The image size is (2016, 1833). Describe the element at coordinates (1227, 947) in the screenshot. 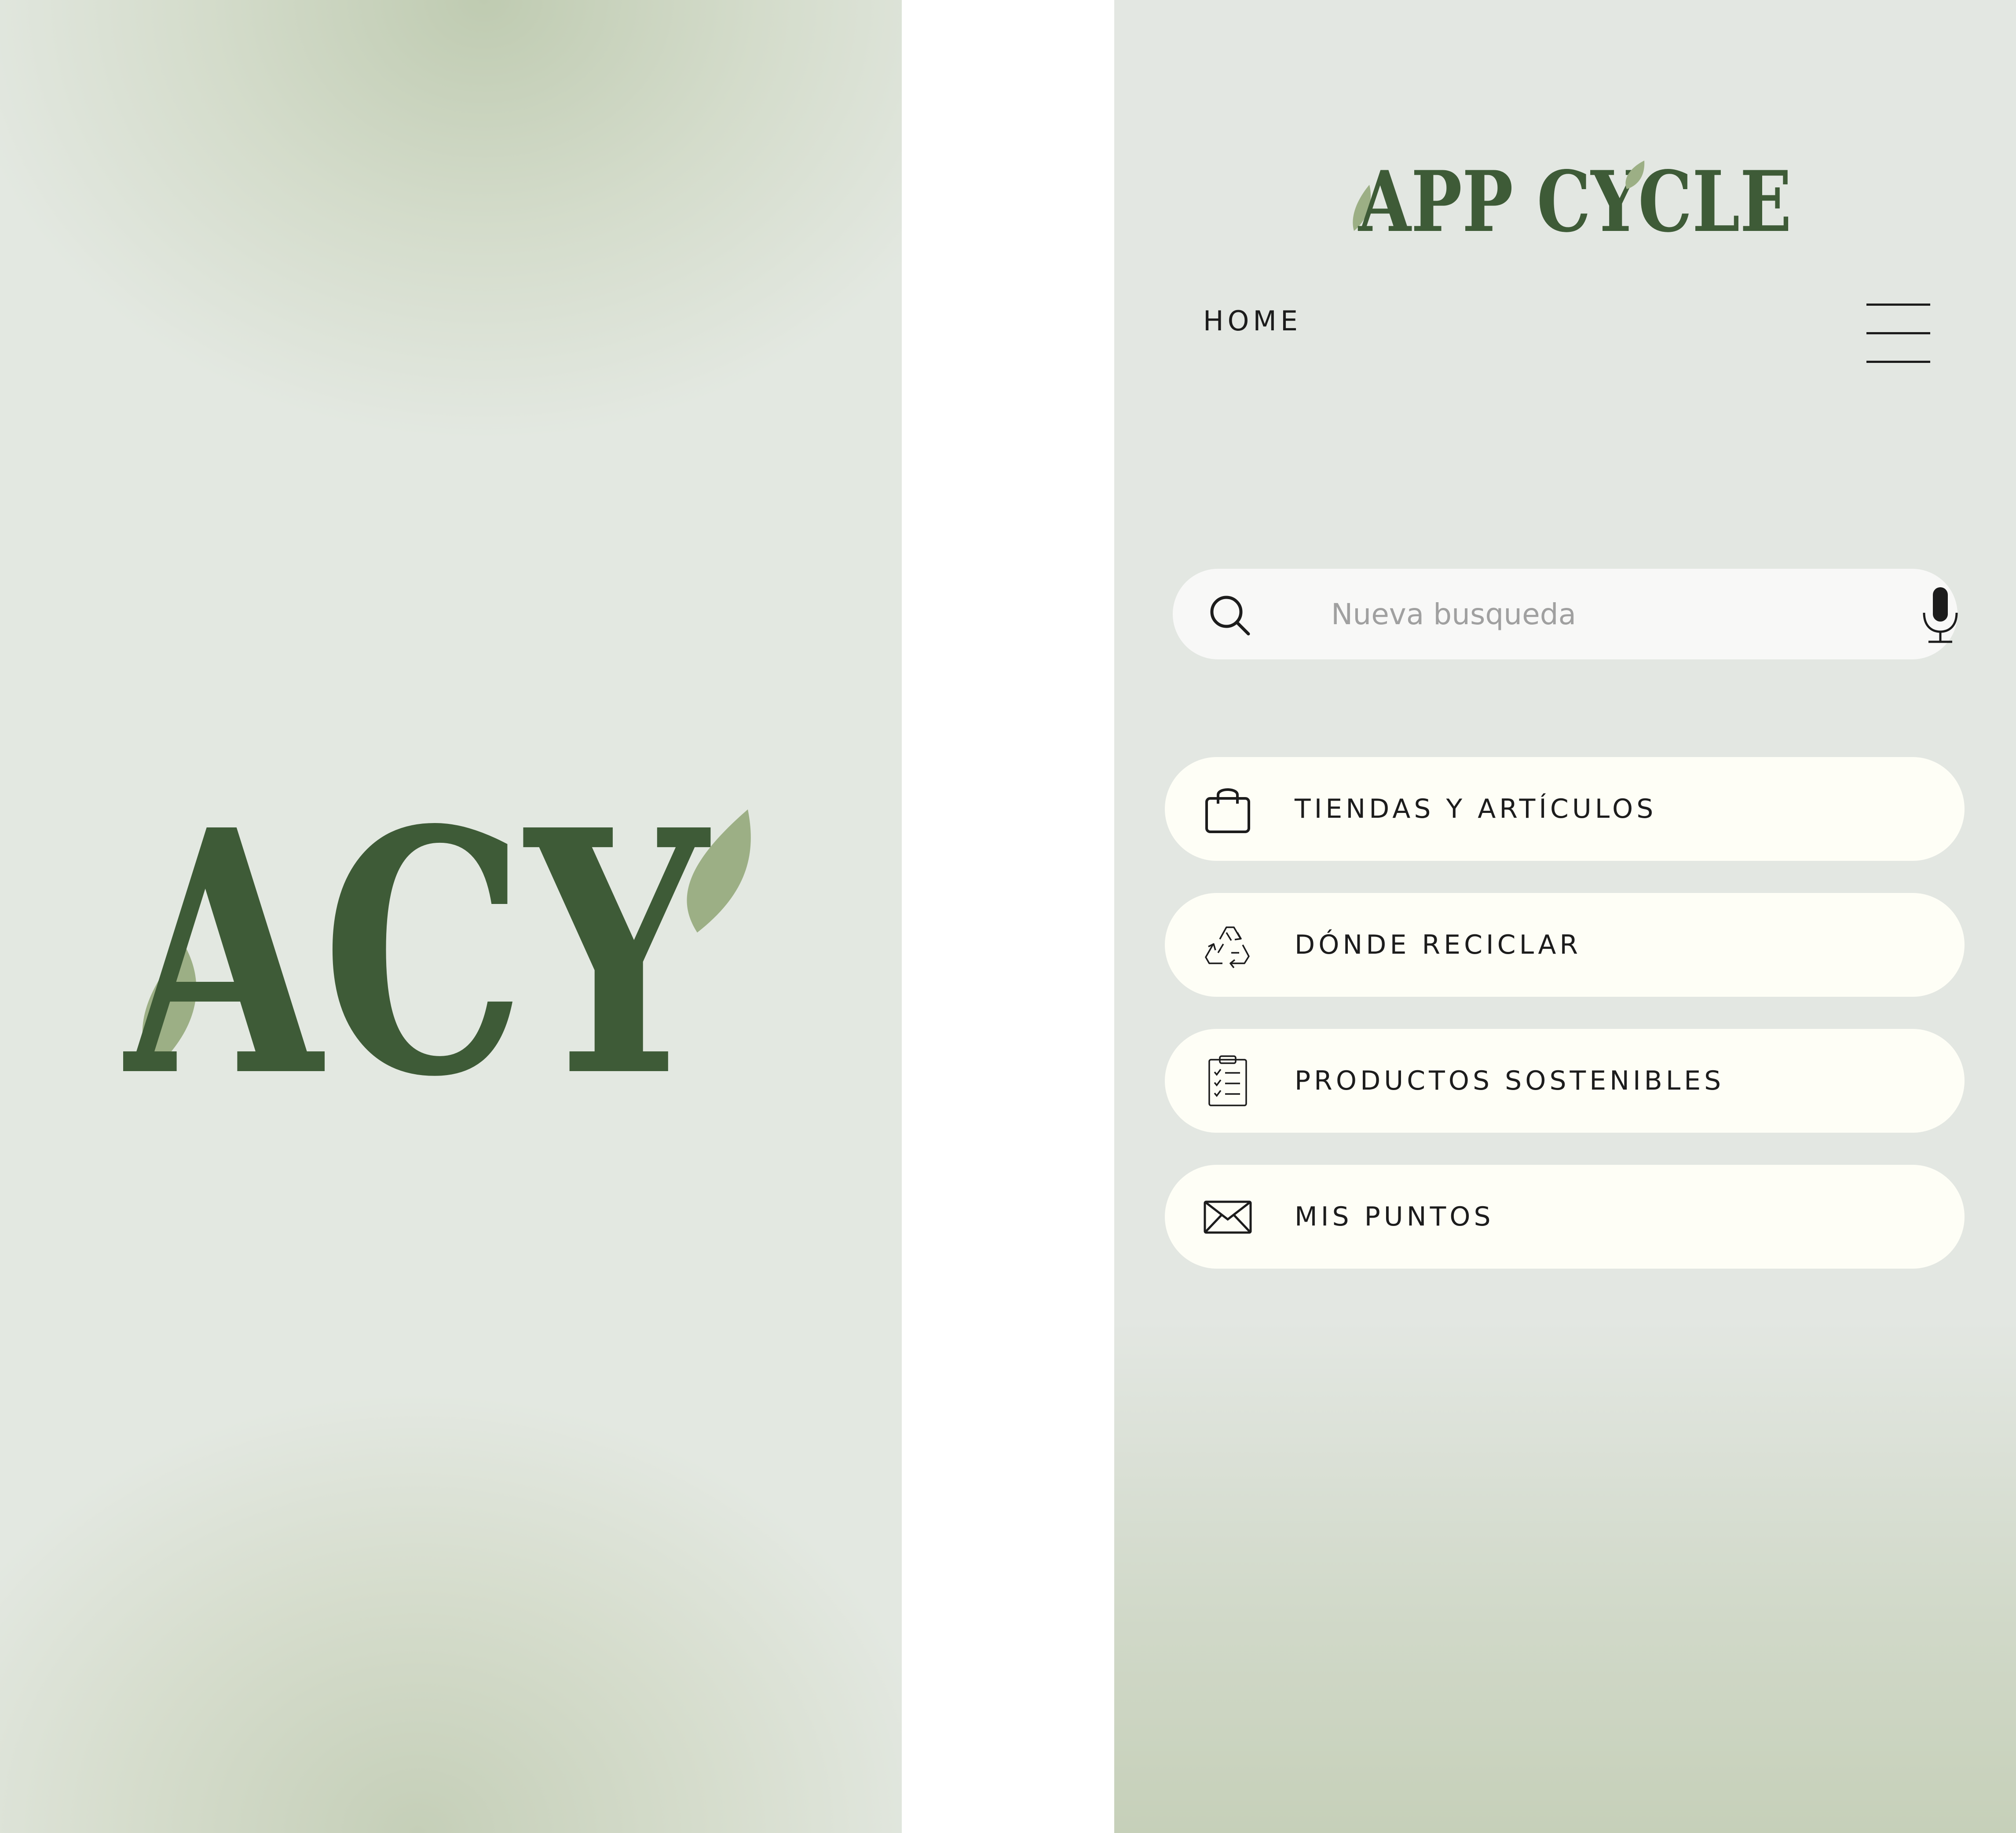

I see `recycle-icon` at that location.